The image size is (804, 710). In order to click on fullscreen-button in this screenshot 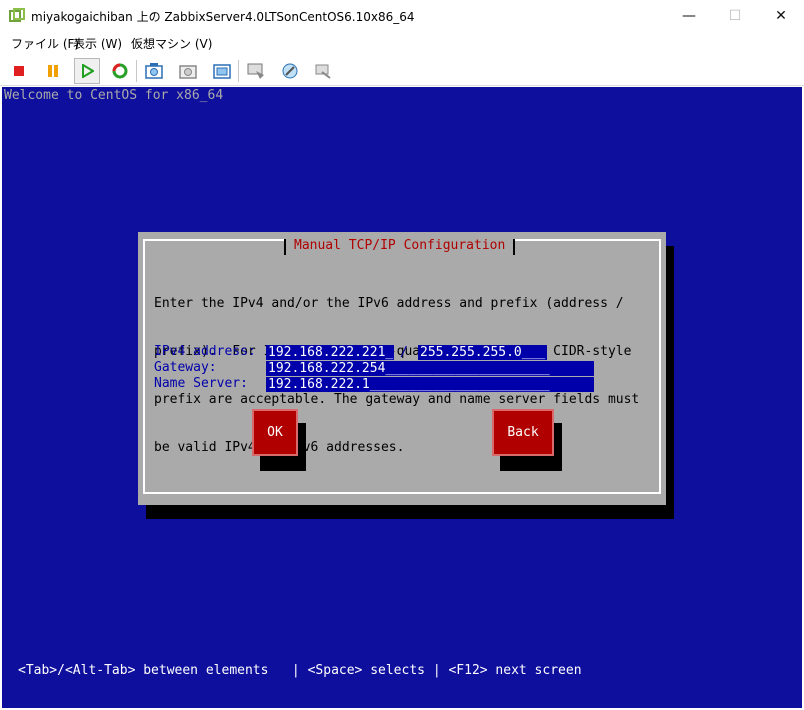, I will do `click(256, 71)`.